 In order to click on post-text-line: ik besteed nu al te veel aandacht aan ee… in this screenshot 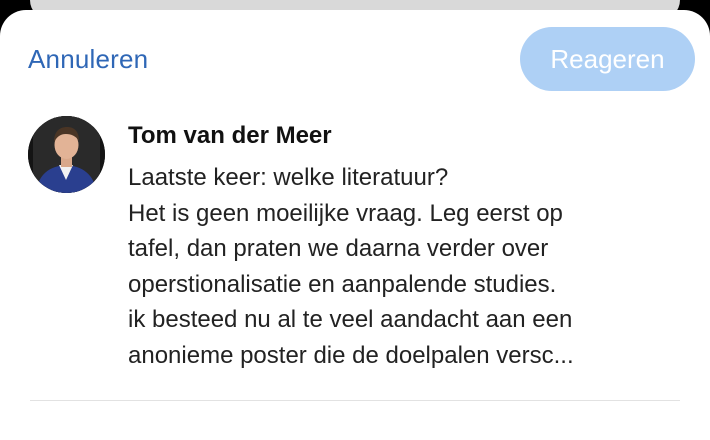, I will do `click(350, 319)`.